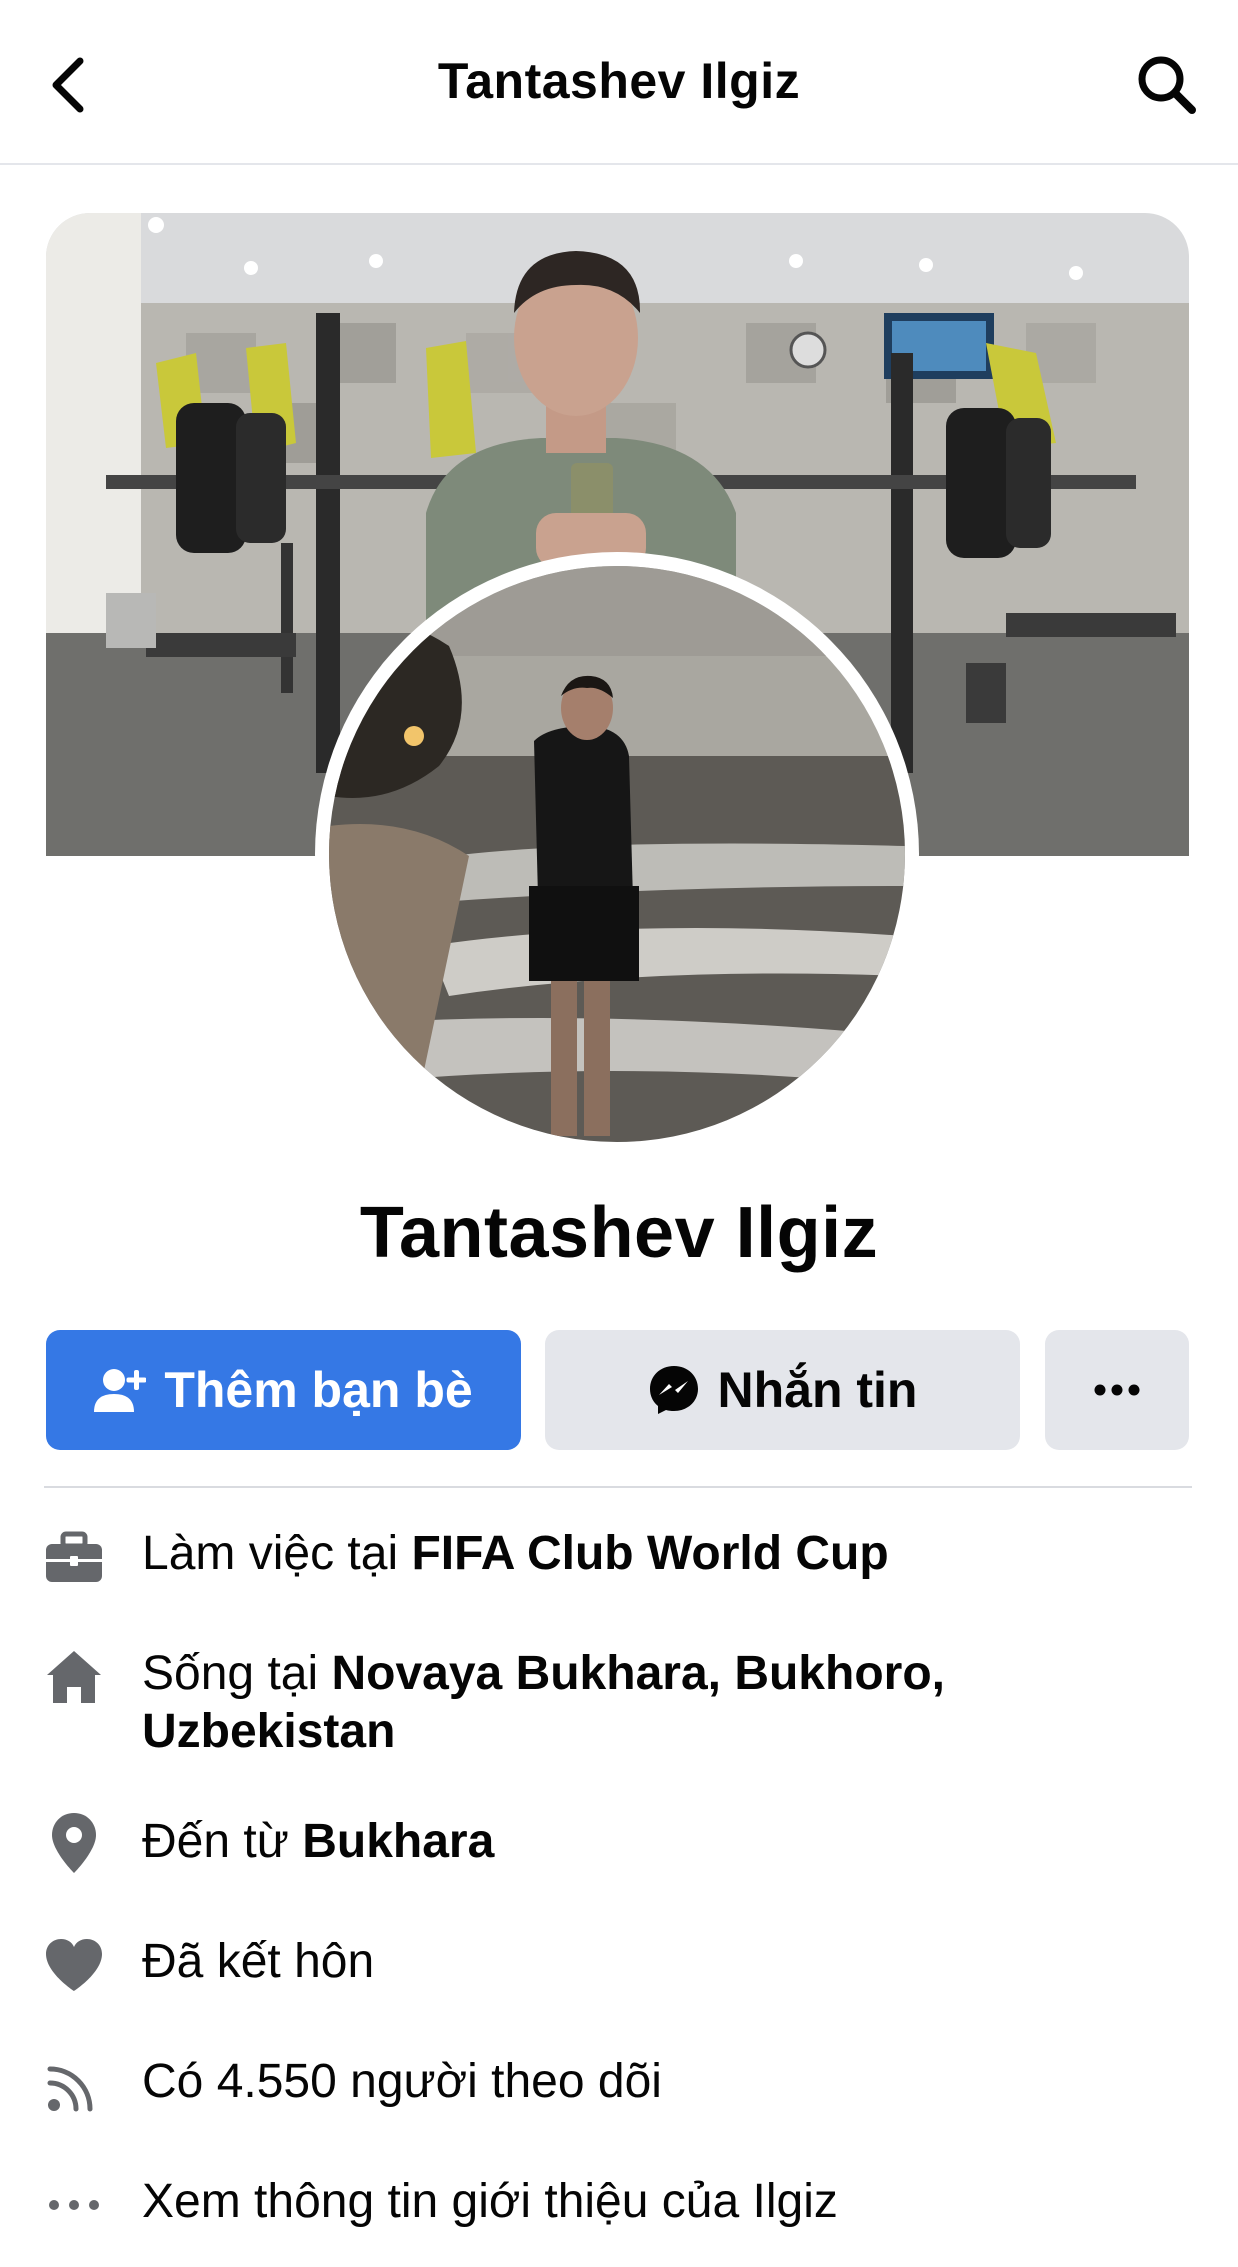 The width and height of the screenshot is (1238, 2267). Describe the element at coordinates (402, 2081) in the screenshot. I see `intro-followers-text: Có 4.550 người theo dõi` at that location.